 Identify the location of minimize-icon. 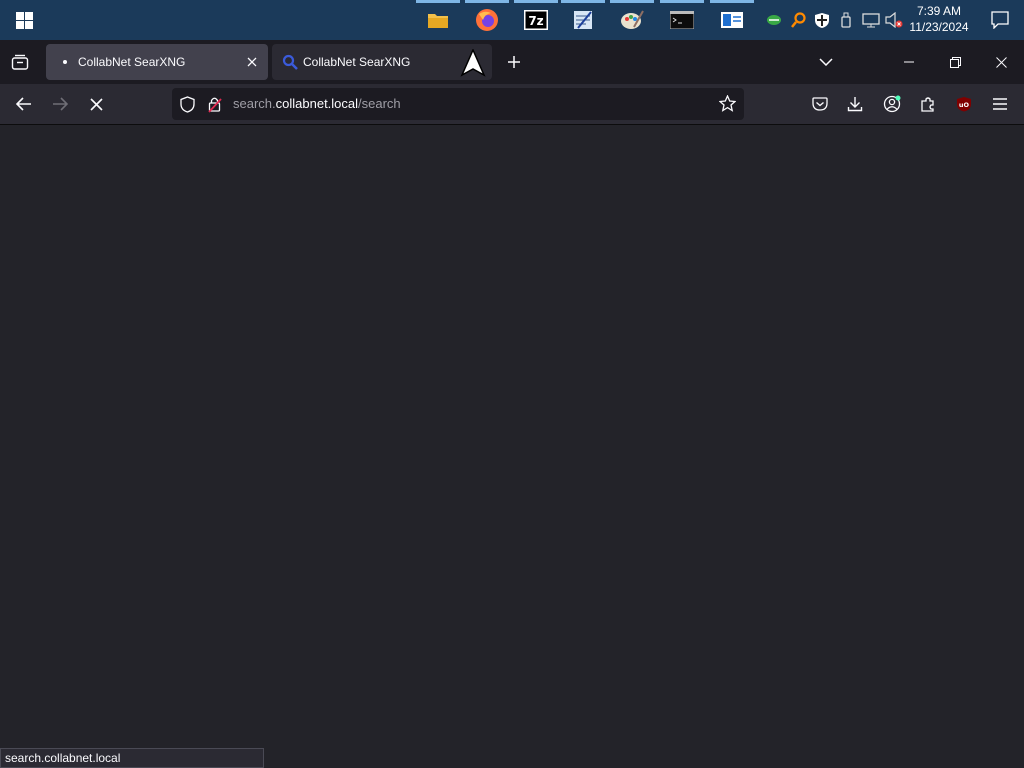
(909, 62).